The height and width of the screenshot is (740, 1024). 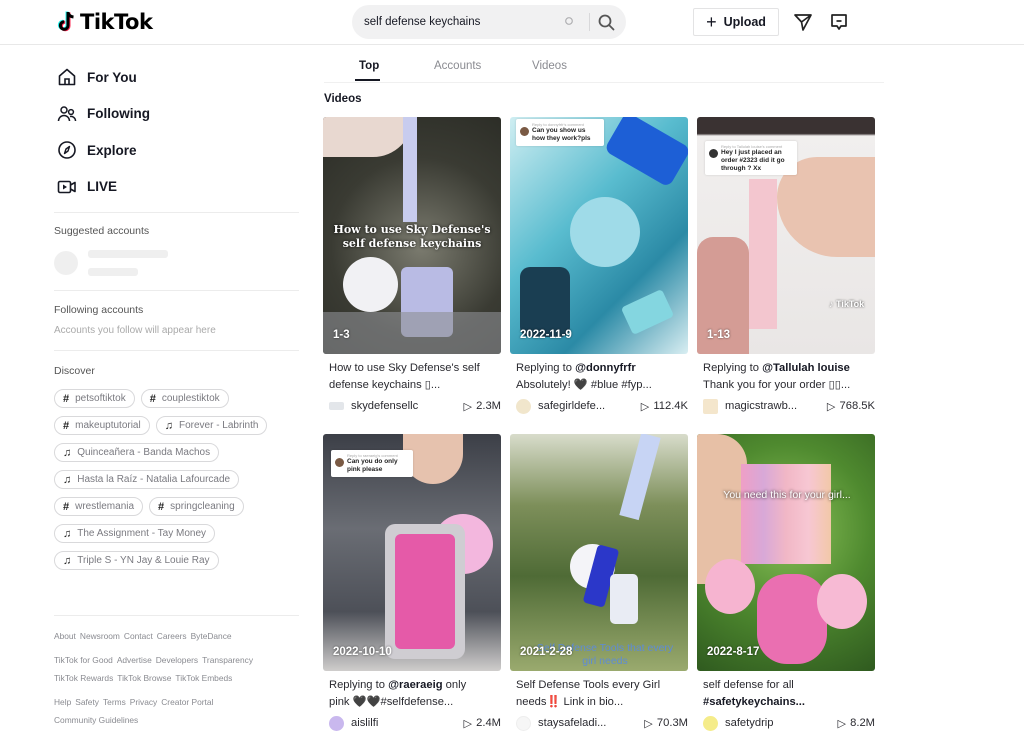 I want to click on discover-hashtag: # couplestiktok, so click(x=184, y=398).